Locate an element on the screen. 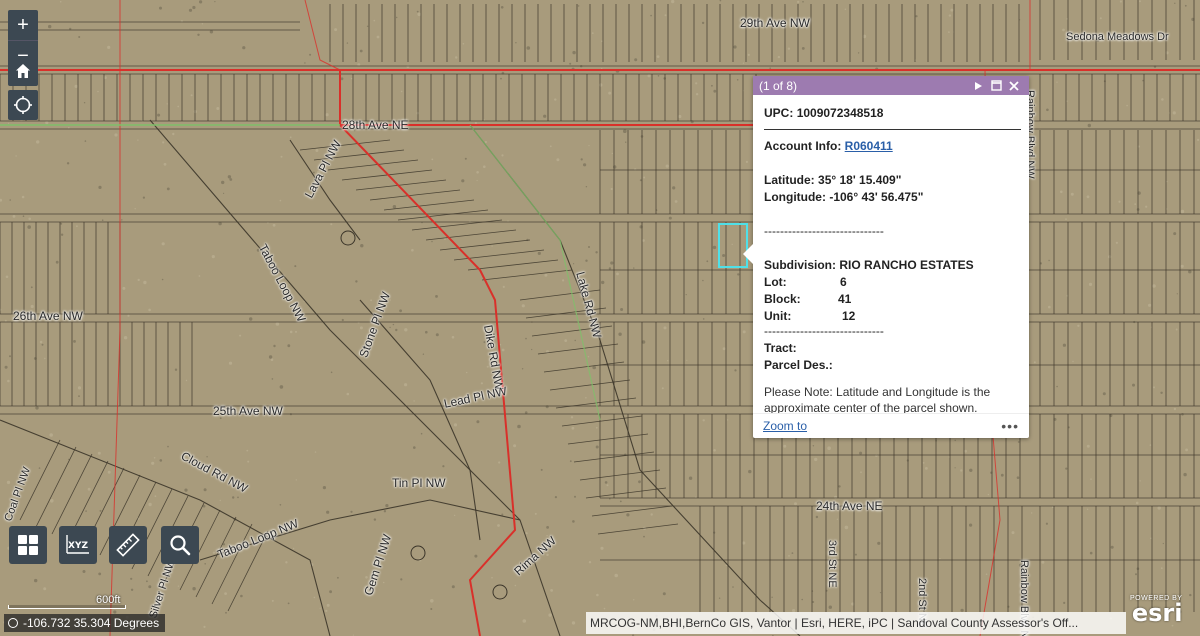 The height and width of the screenshot is (636, 1200). lot-label: Lot: is located at coordinates (775, 282).